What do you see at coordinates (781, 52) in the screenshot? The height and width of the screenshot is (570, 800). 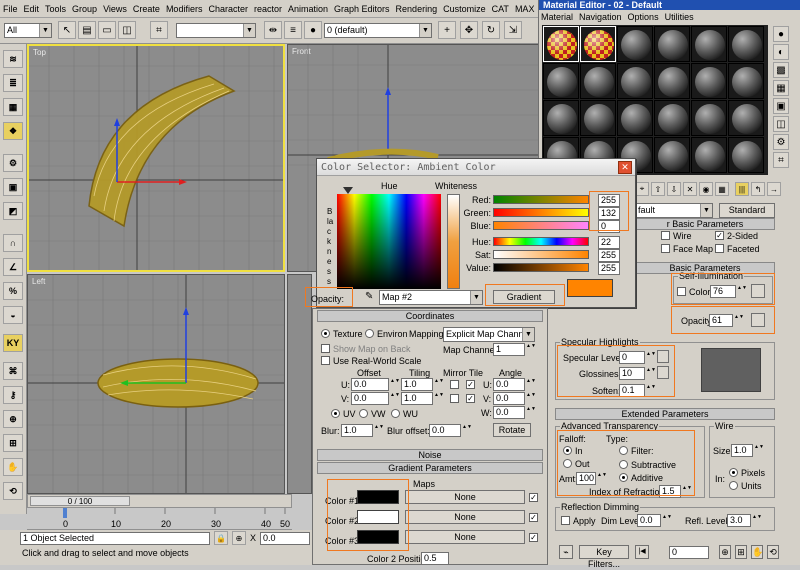 I see `backlight-icon: ◐` at bounding box center [781, 52].